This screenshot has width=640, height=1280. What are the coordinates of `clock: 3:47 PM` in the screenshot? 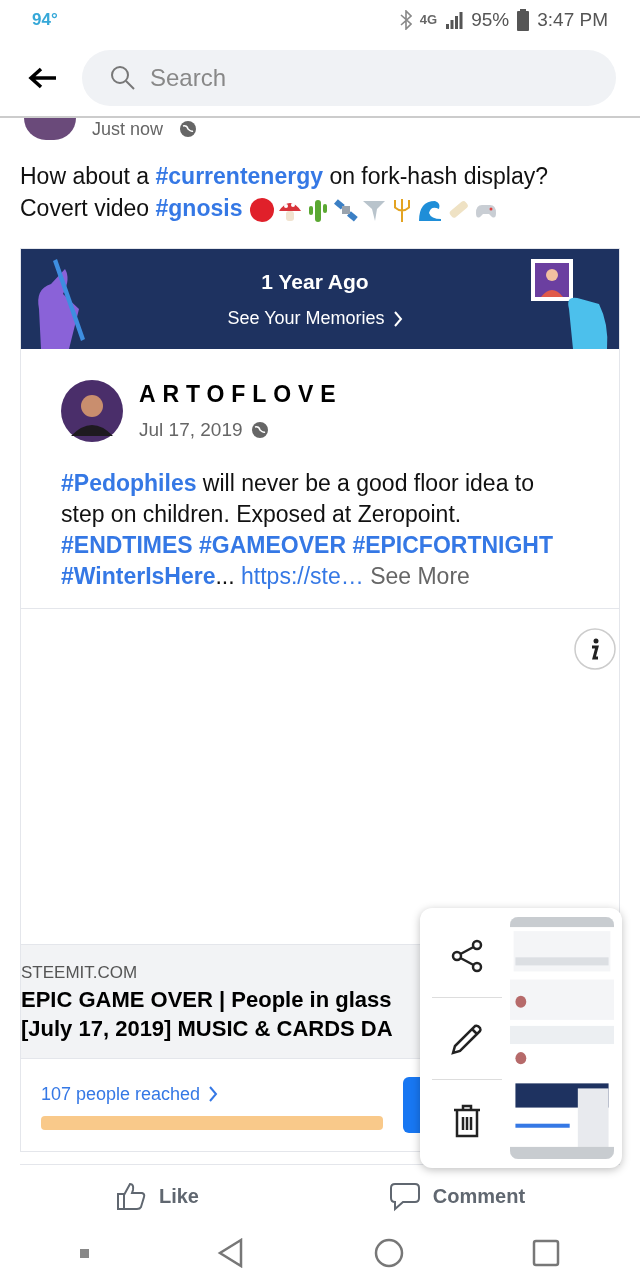 It's located at (572, 19).